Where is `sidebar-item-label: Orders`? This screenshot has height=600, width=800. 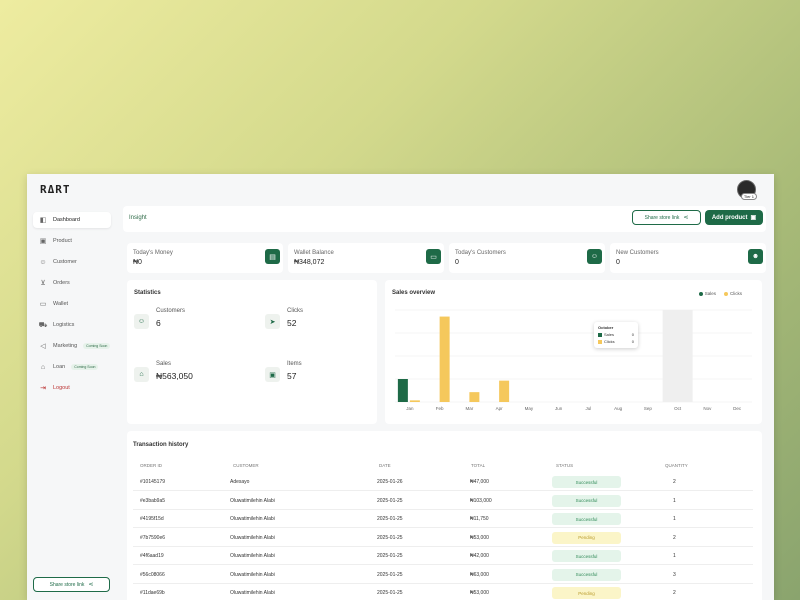
sidebar-item-label: Orders is located at coordinates (61, 283).